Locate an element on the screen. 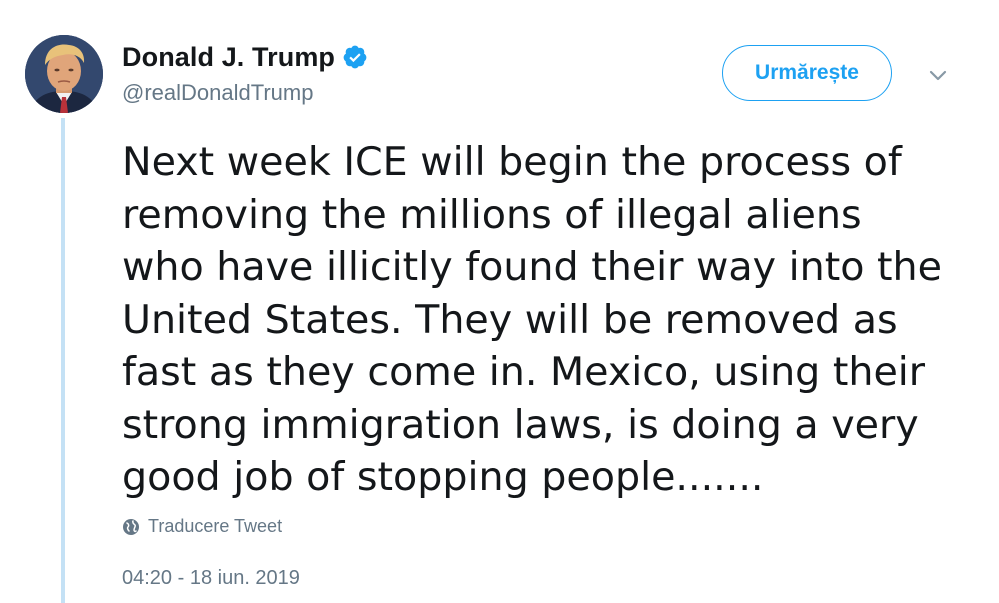 The image size is (999, 603). tweet-timestamp: 04:20 - 18 iun. 2019 is located at coordinates (211, 578).